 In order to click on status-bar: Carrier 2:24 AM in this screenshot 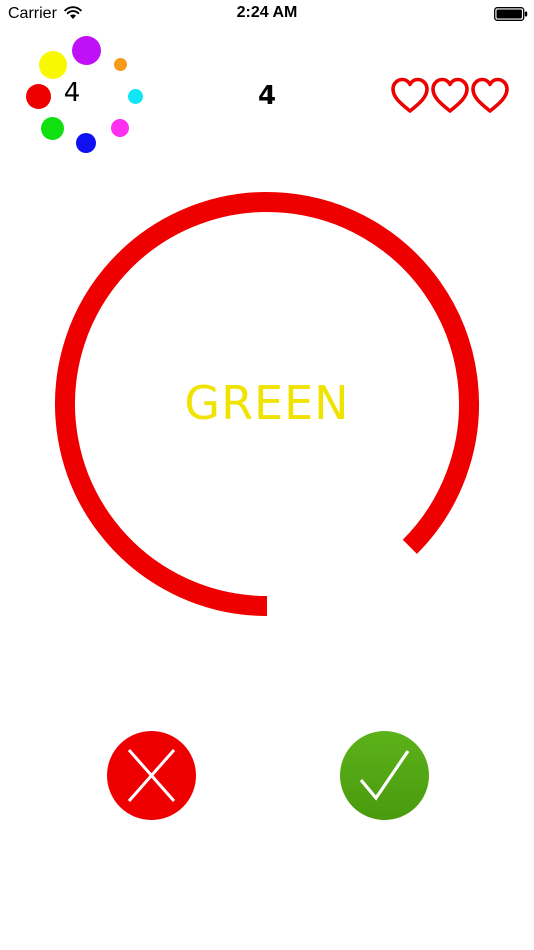, I will do `click(267, 14)`.